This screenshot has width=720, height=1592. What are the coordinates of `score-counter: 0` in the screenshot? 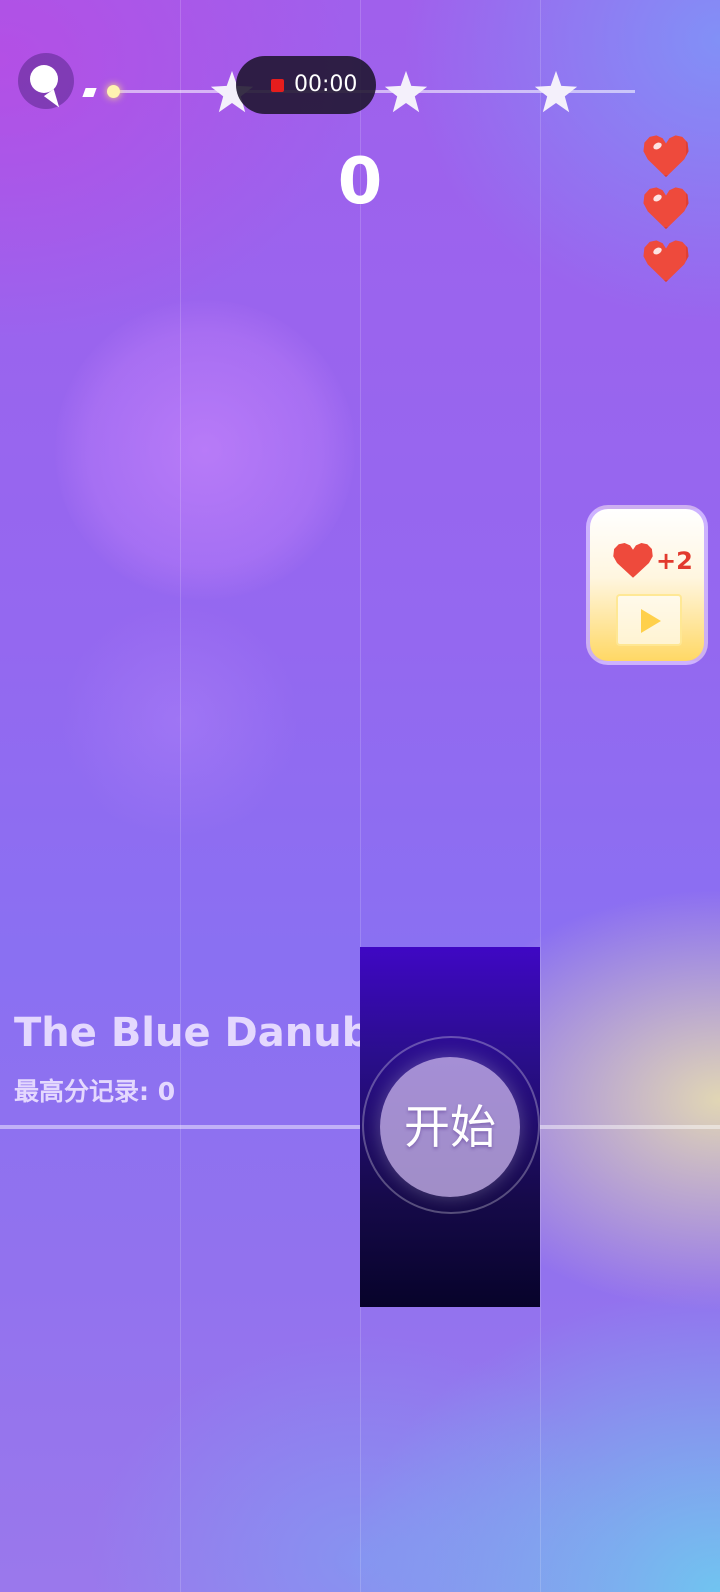 It's located at (360, 182).